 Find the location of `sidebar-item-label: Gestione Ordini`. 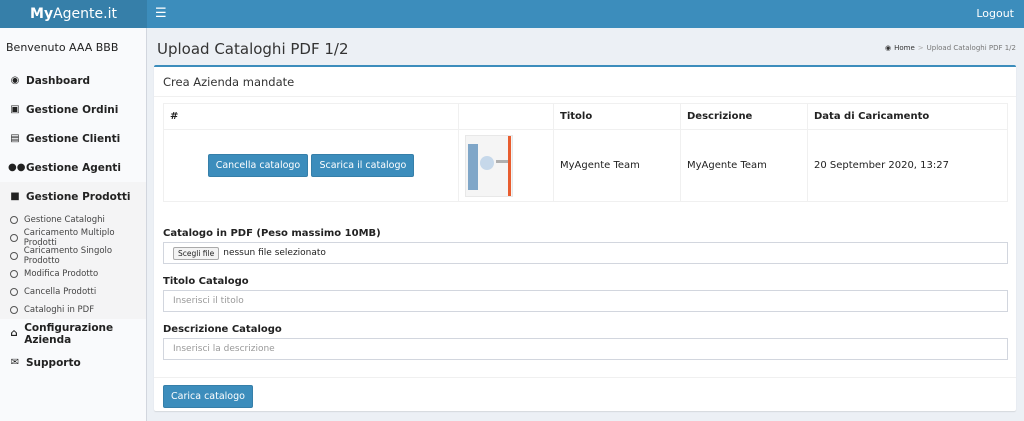

sidebar-item-label: Gestione Ordini is located at coordinates (72, 109).